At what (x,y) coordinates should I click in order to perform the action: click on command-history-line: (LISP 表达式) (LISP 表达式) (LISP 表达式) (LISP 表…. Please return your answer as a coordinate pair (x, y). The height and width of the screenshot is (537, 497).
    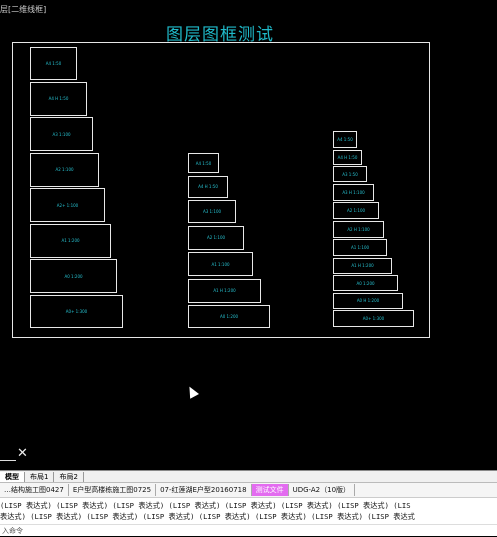
    Looking at the image, I should click on (205, 505).